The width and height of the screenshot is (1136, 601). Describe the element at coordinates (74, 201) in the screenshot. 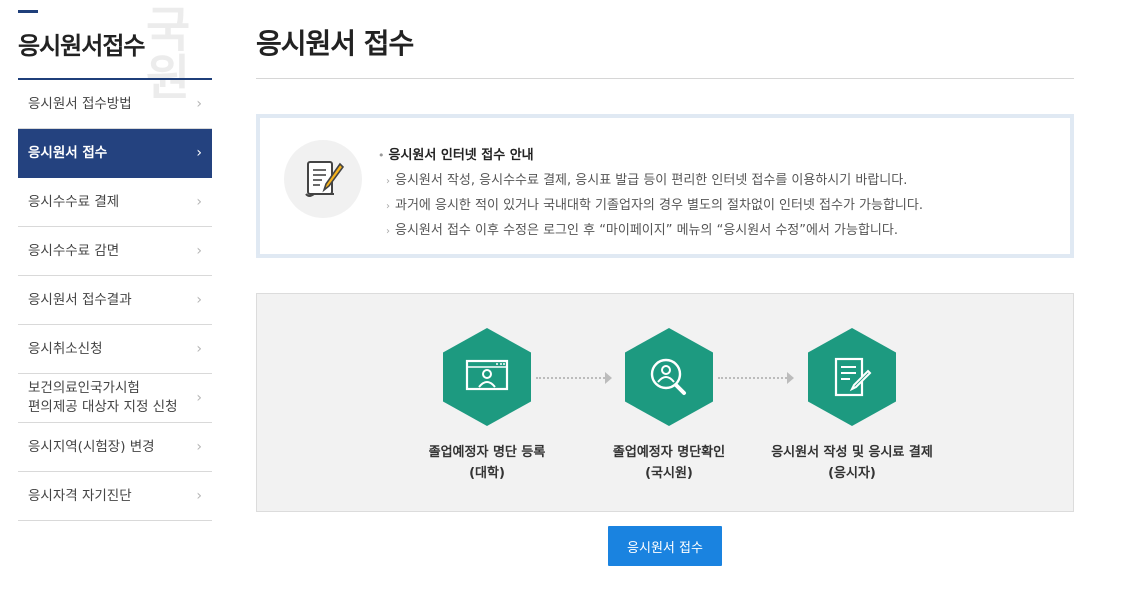

I see `sidebar-item-label: 응시수수료 결제` at that location.